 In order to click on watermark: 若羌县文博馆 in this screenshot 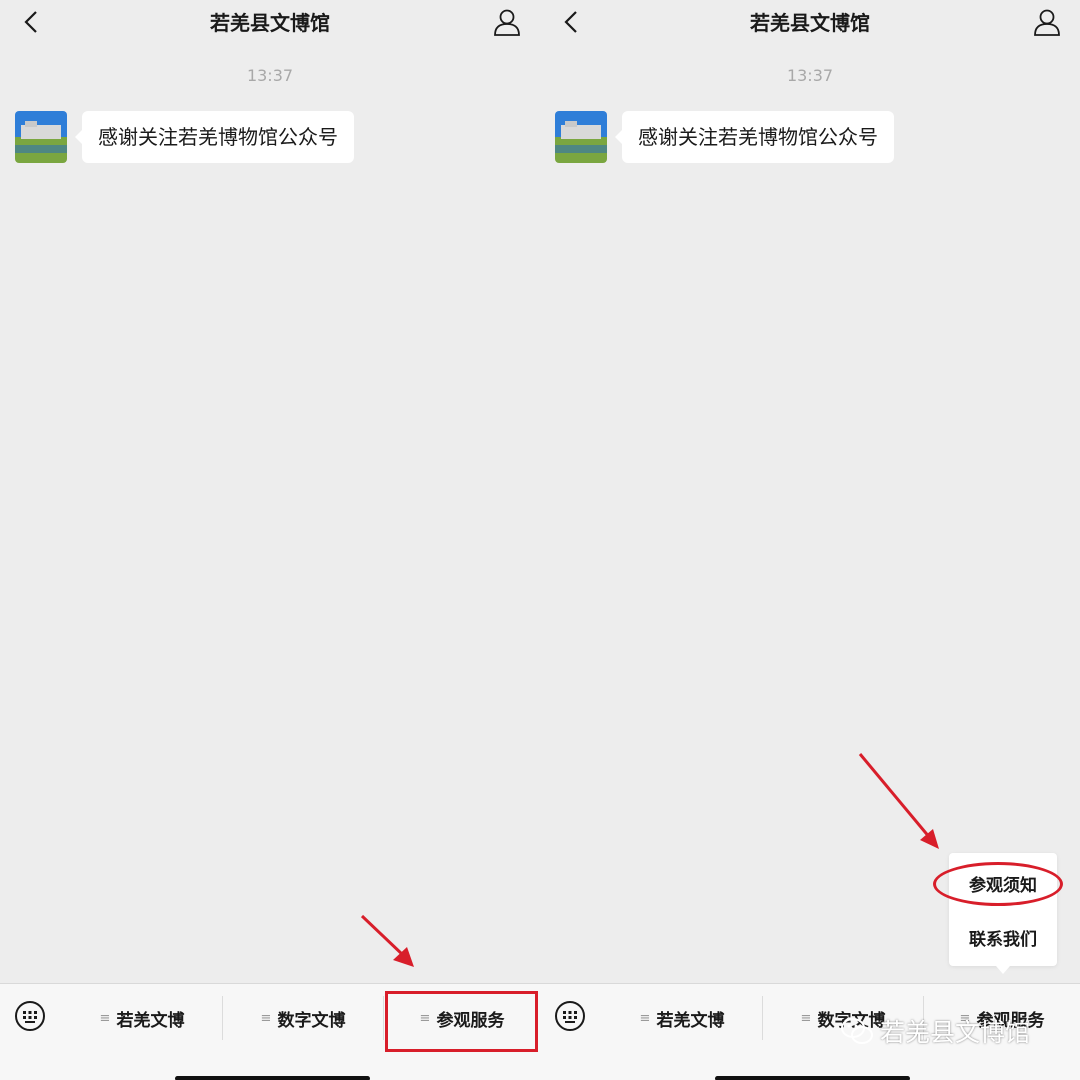, I will do `click(935, 1031)`.